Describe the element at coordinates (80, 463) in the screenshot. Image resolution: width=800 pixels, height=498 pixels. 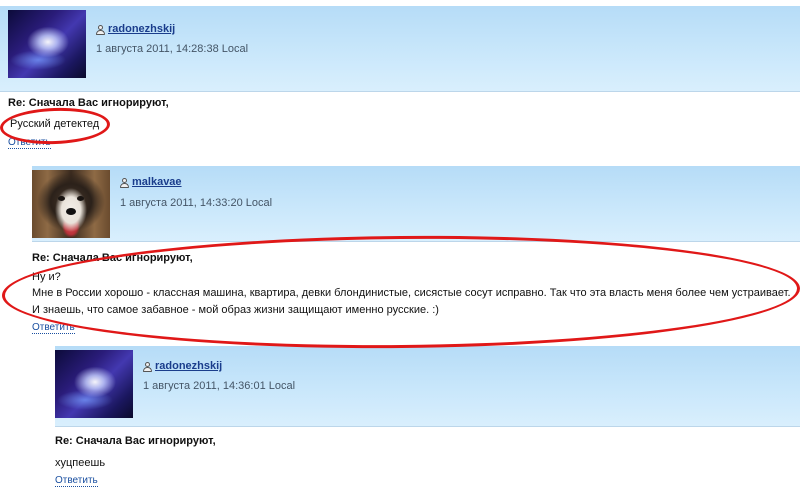
I see `comment-body-line: хуцпеешь` at that location.